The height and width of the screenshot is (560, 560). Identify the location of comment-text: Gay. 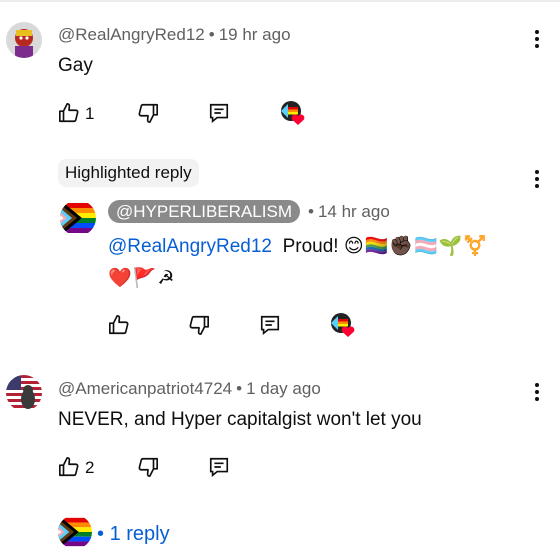
(75, 65).